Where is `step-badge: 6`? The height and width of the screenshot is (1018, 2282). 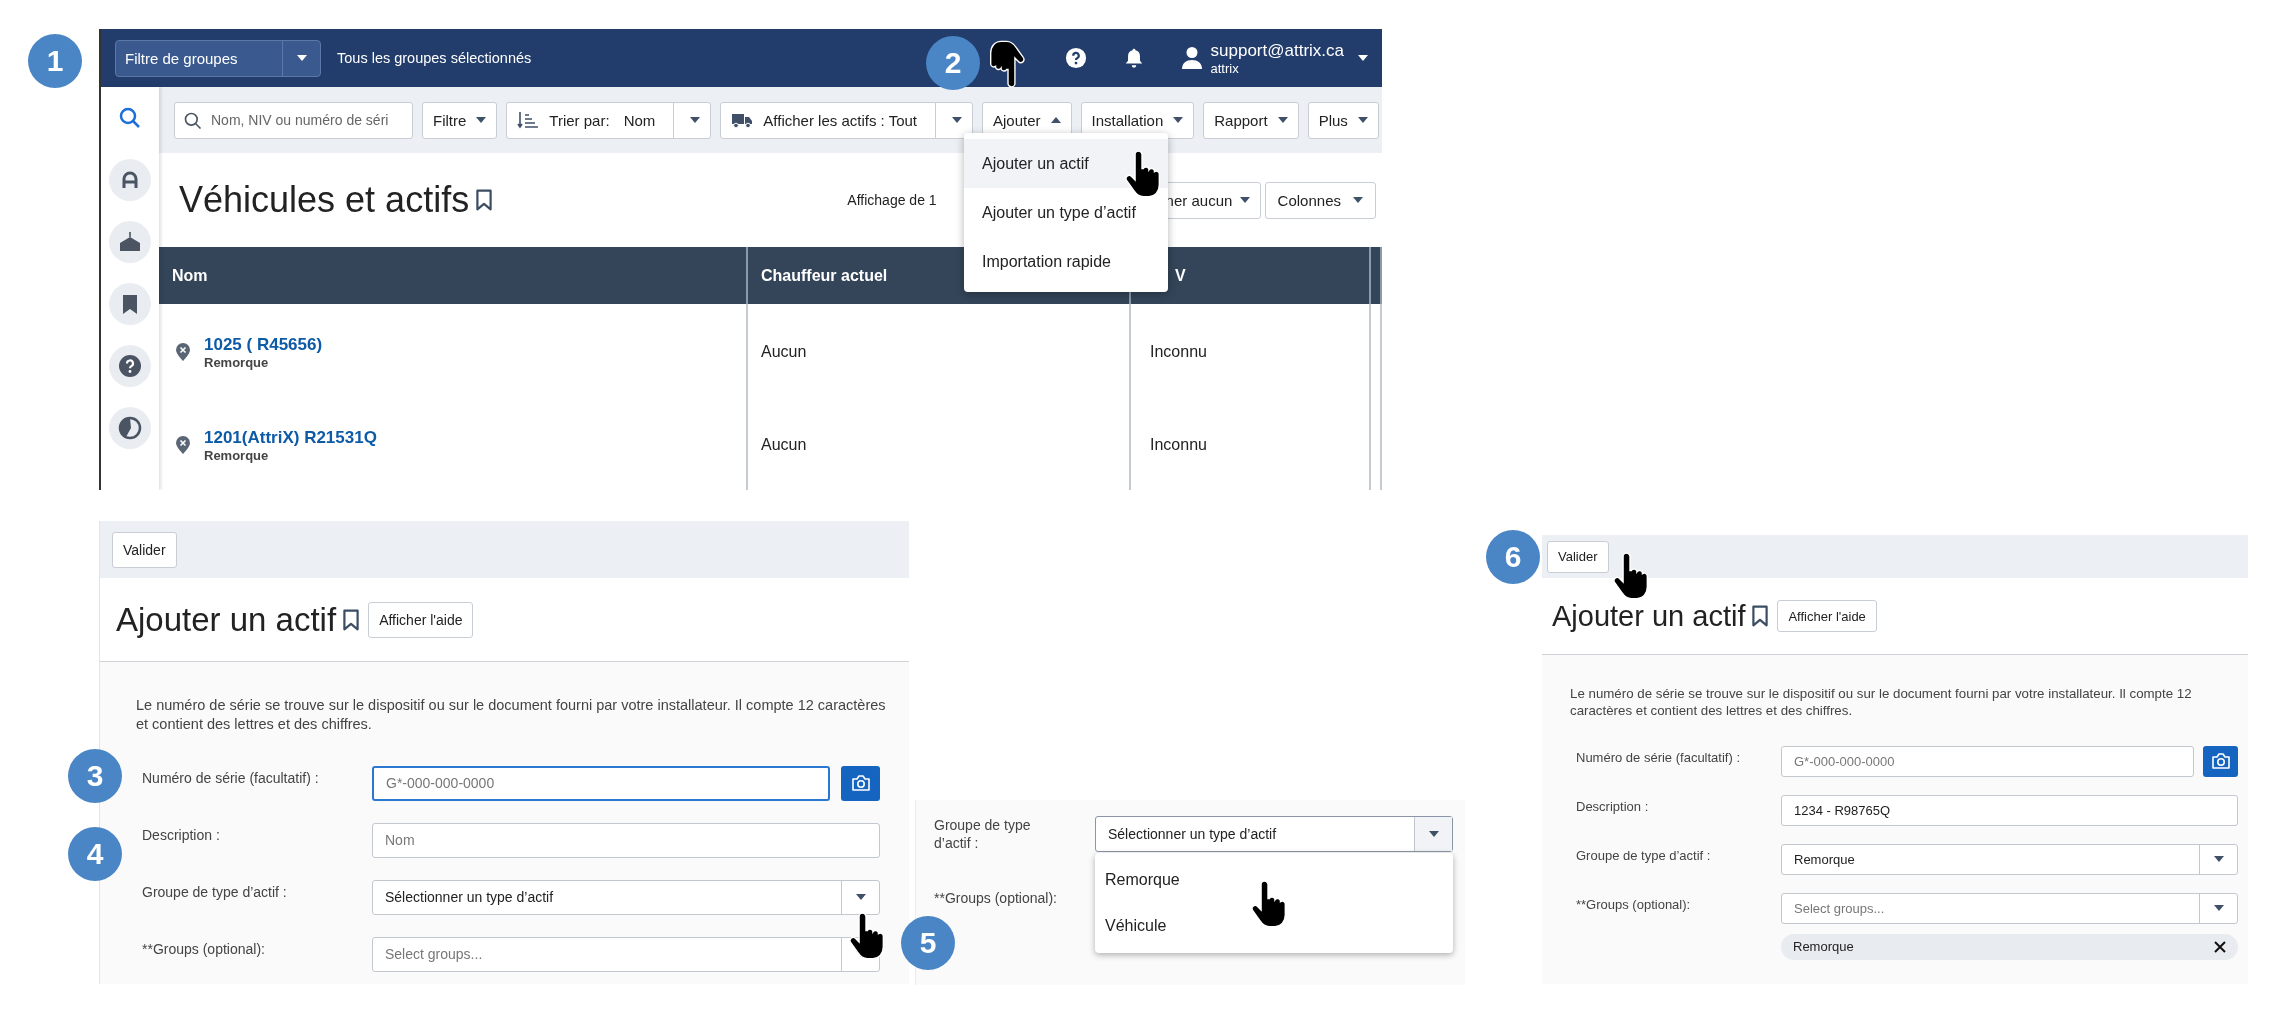
step-badge: 6 is located at coordinates (1513, 557).